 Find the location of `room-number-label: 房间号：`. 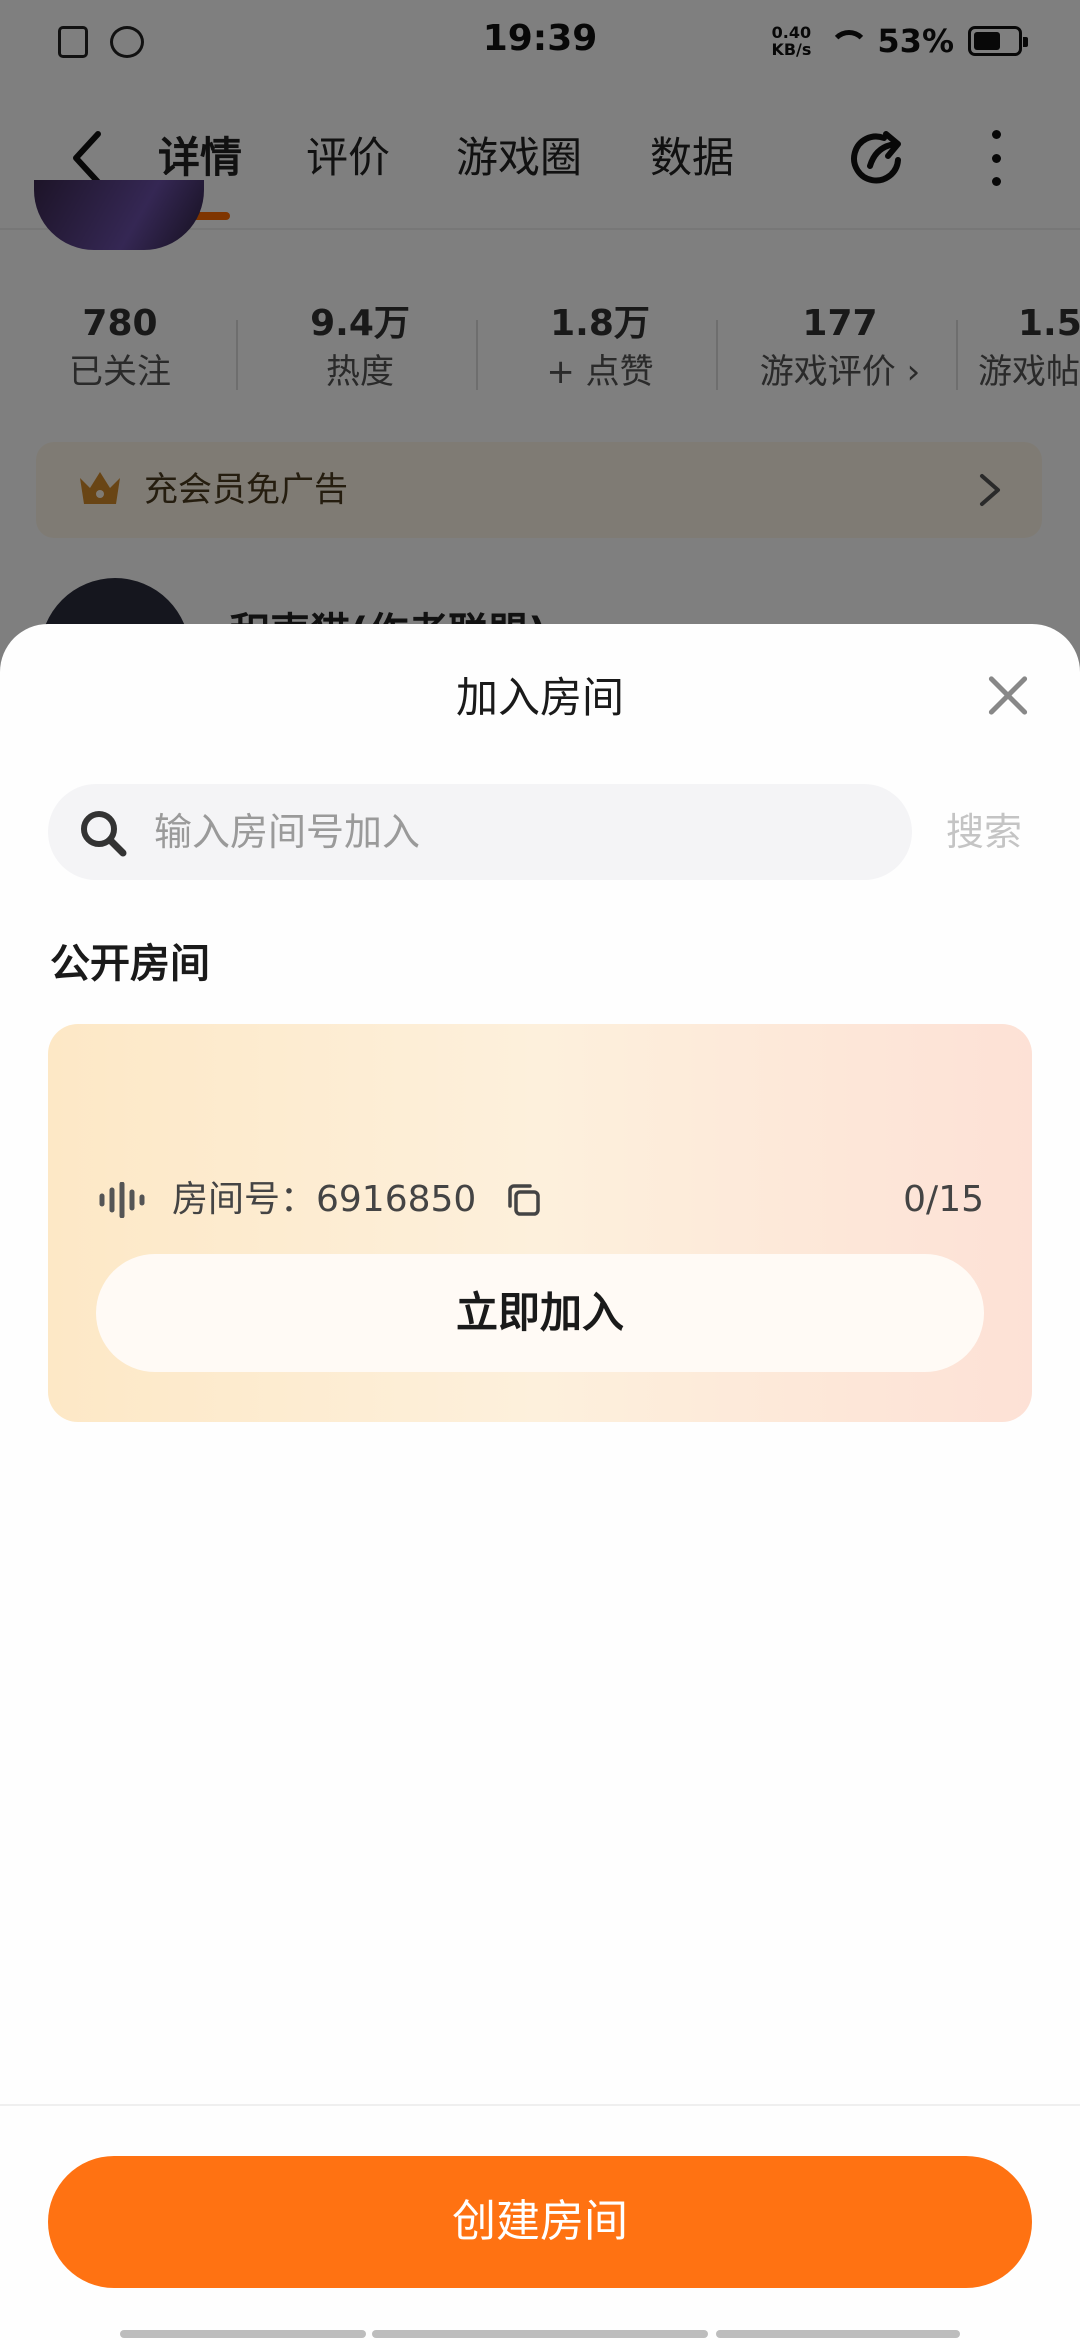

room-number-label: 房间号： is located at coordinates (244, 1199).